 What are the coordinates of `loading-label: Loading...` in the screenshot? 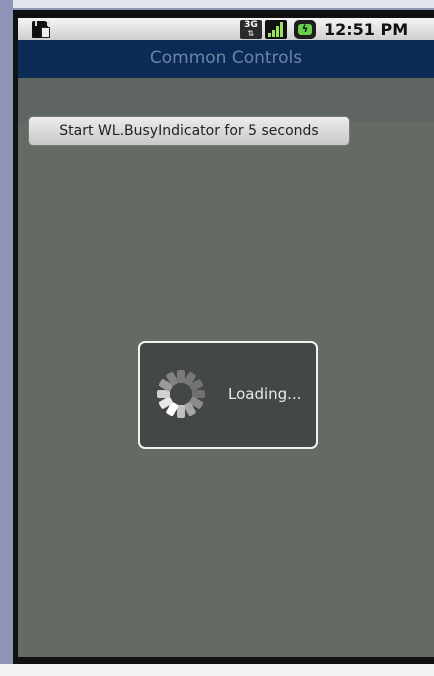 It's located at (265, 394).